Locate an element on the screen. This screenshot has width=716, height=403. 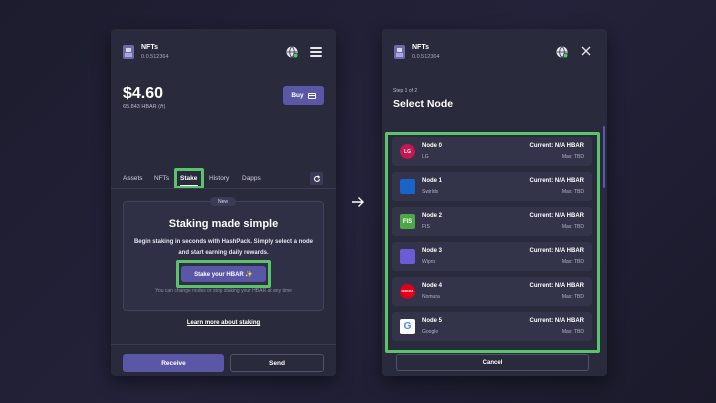
bottom-divider is located at coordinates (223, 344).